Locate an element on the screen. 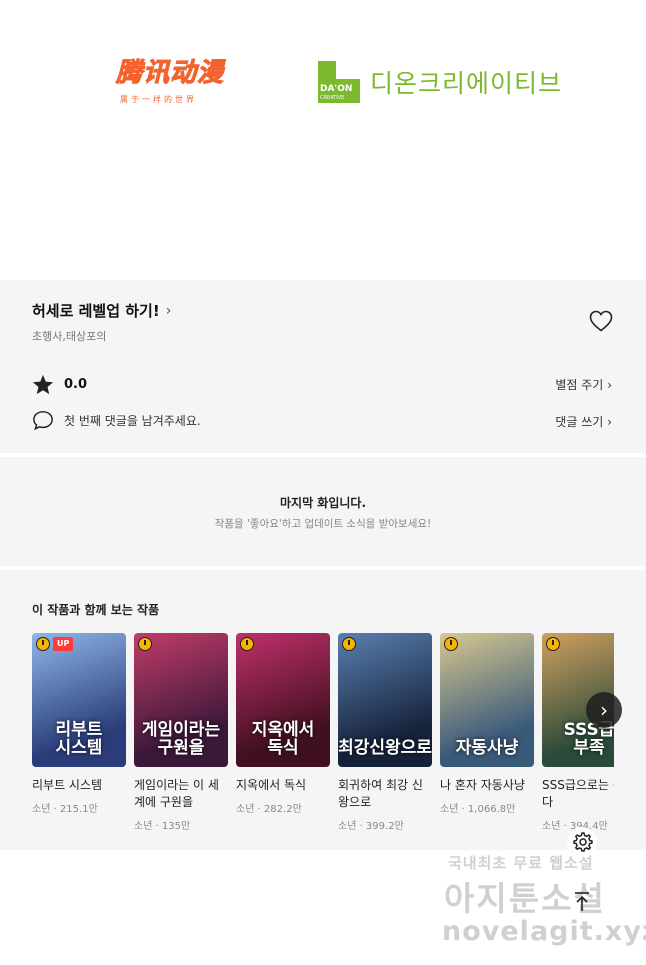 The image size is (646, 965). watermark-line3: novelagit.xyz is located at coordinates (544, 931).